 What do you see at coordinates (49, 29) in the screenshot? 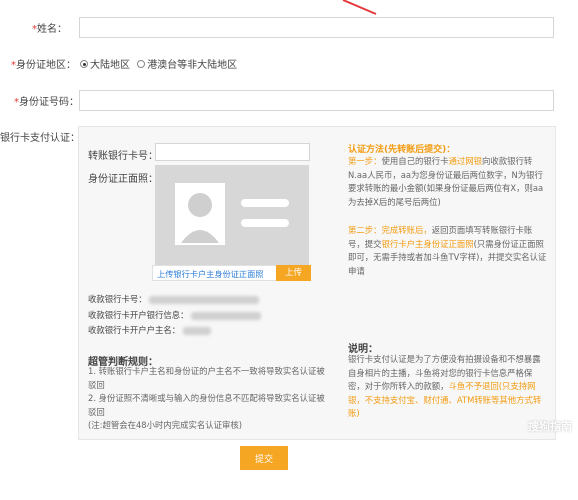
I see `name-label: *姓名：` at bounding box center [49, 29].